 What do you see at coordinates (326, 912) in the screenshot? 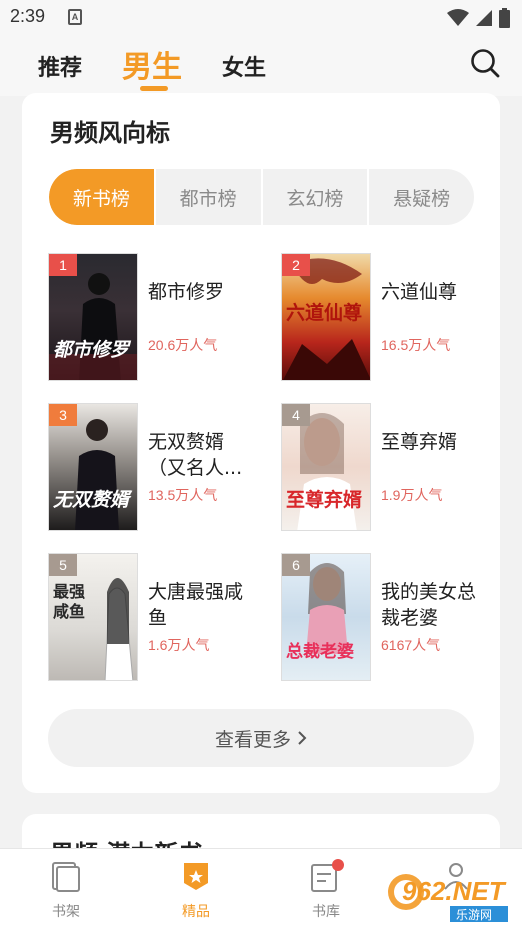
I see `nav-label: 书库` at bounding box center [326, 912].